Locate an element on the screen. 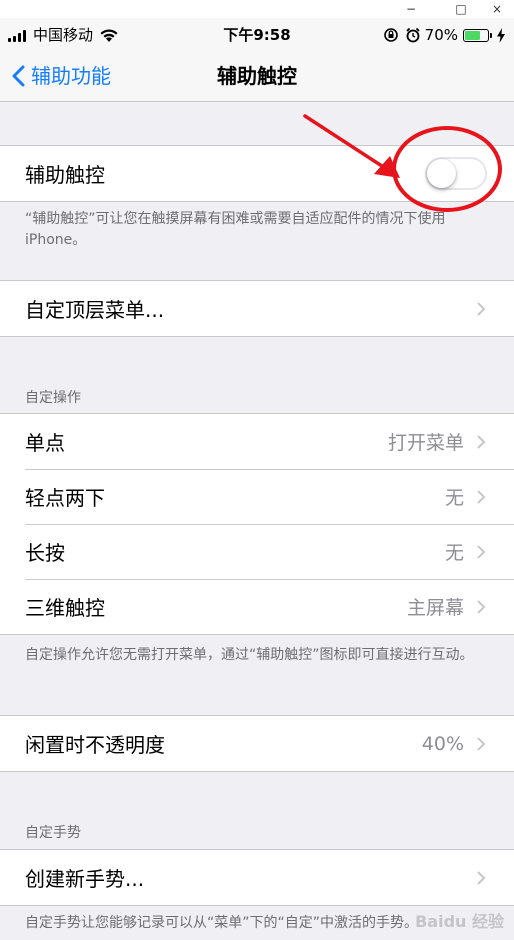  double-tap-value: 无 is located at coordinates (454, 498).